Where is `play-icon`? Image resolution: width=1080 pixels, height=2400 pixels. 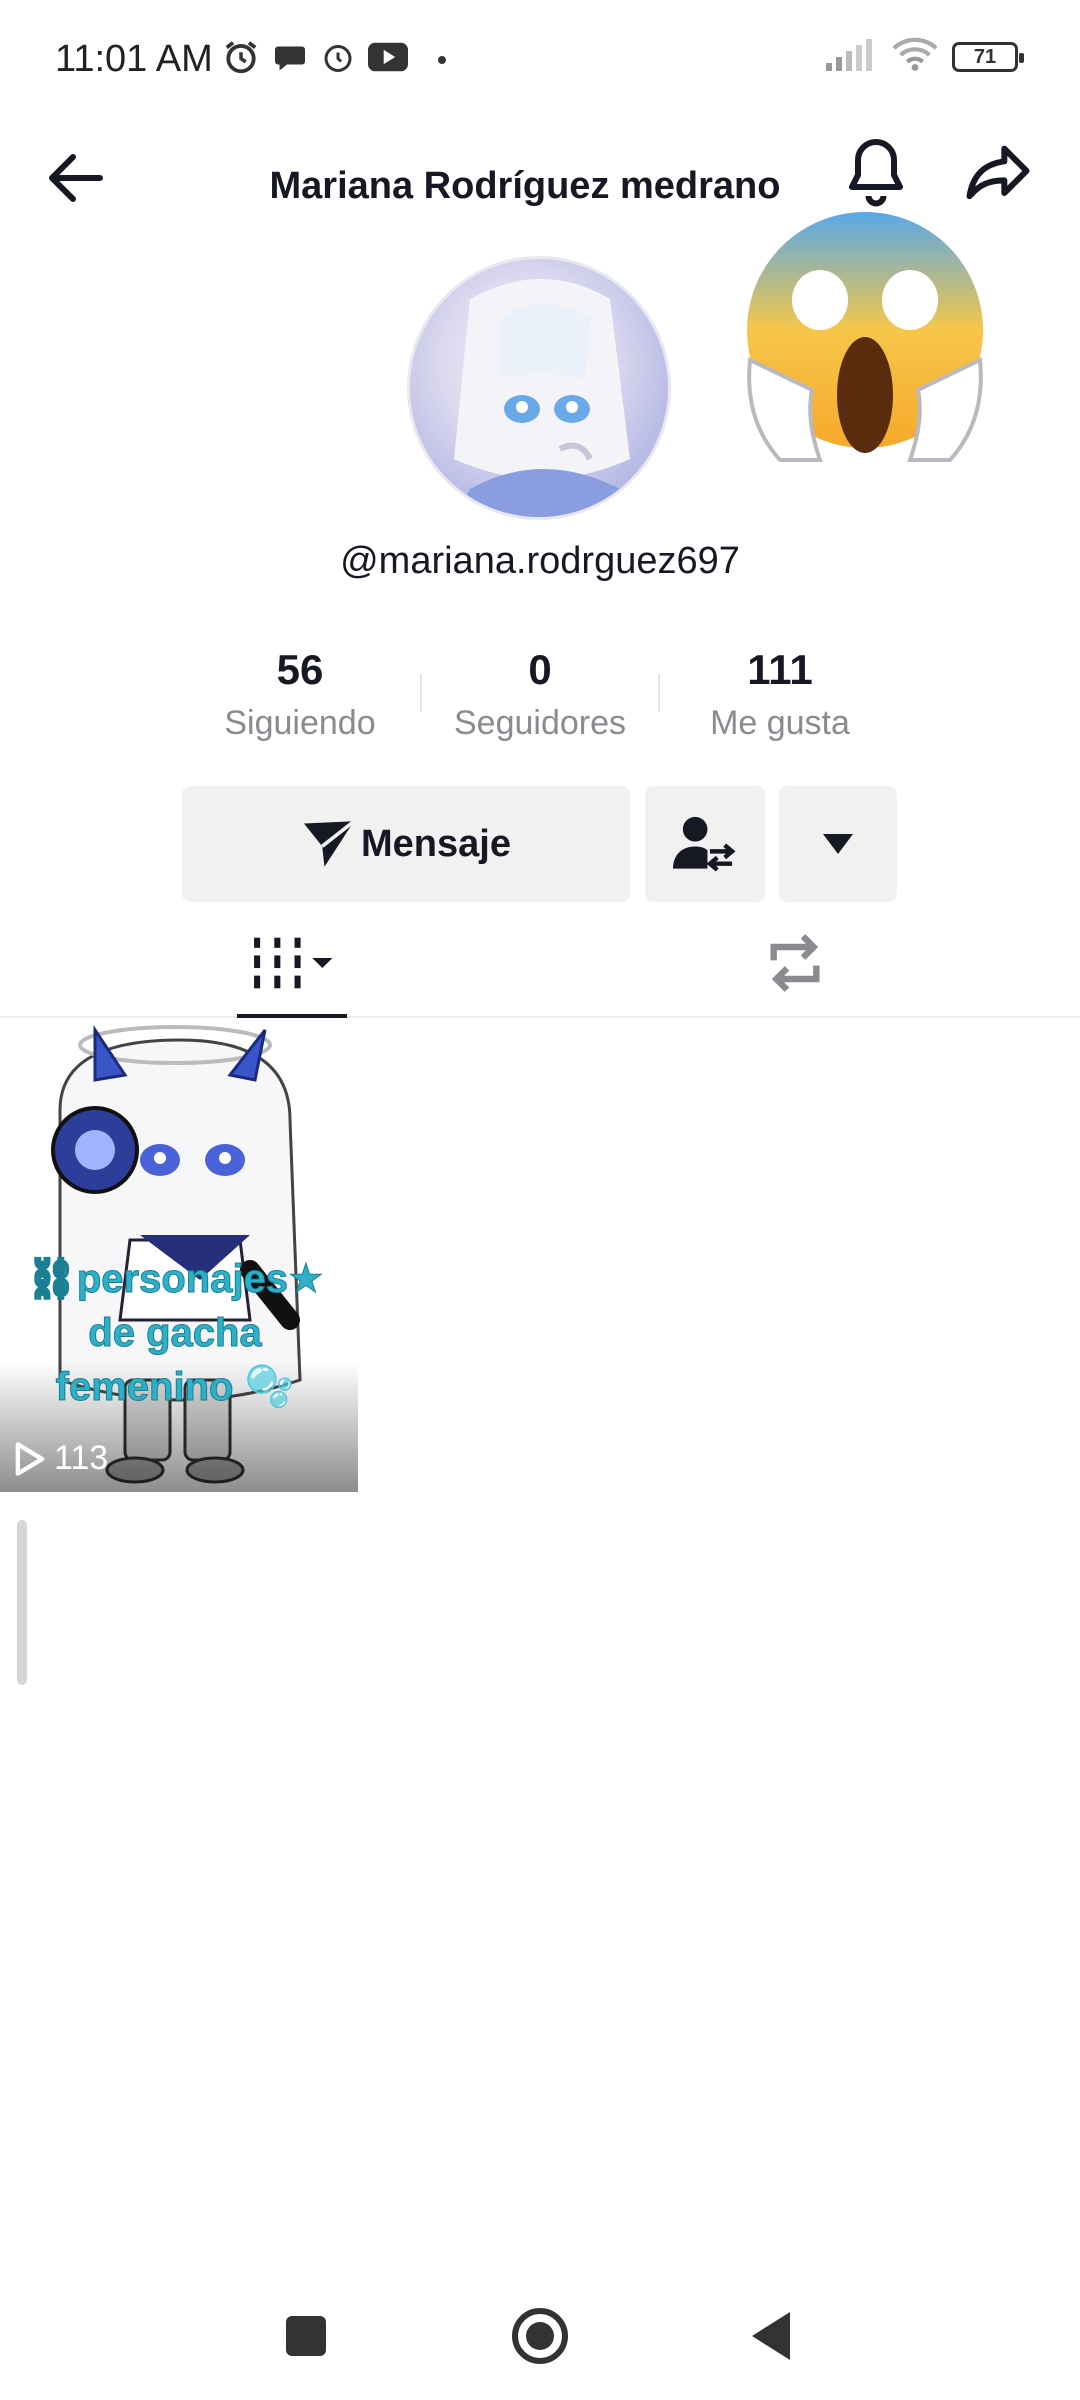
play-icon is located at coordinates (30, 1458).